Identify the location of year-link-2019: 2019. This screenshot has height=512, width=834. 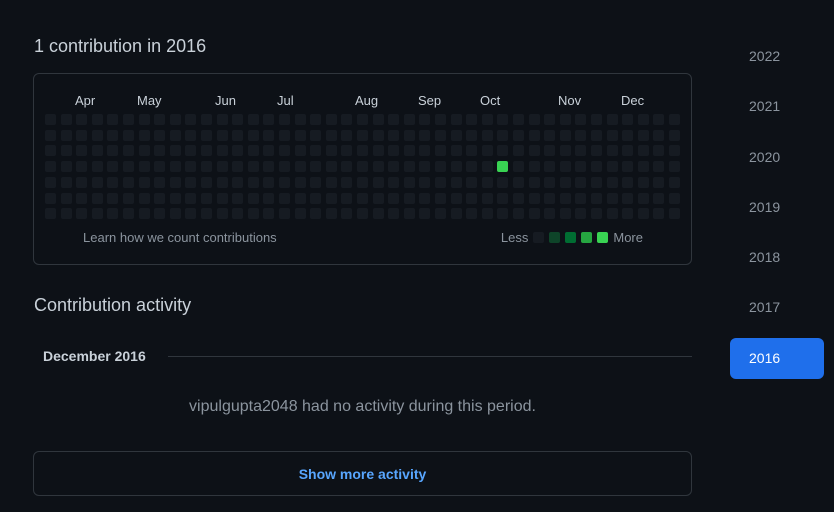
(777, 207).